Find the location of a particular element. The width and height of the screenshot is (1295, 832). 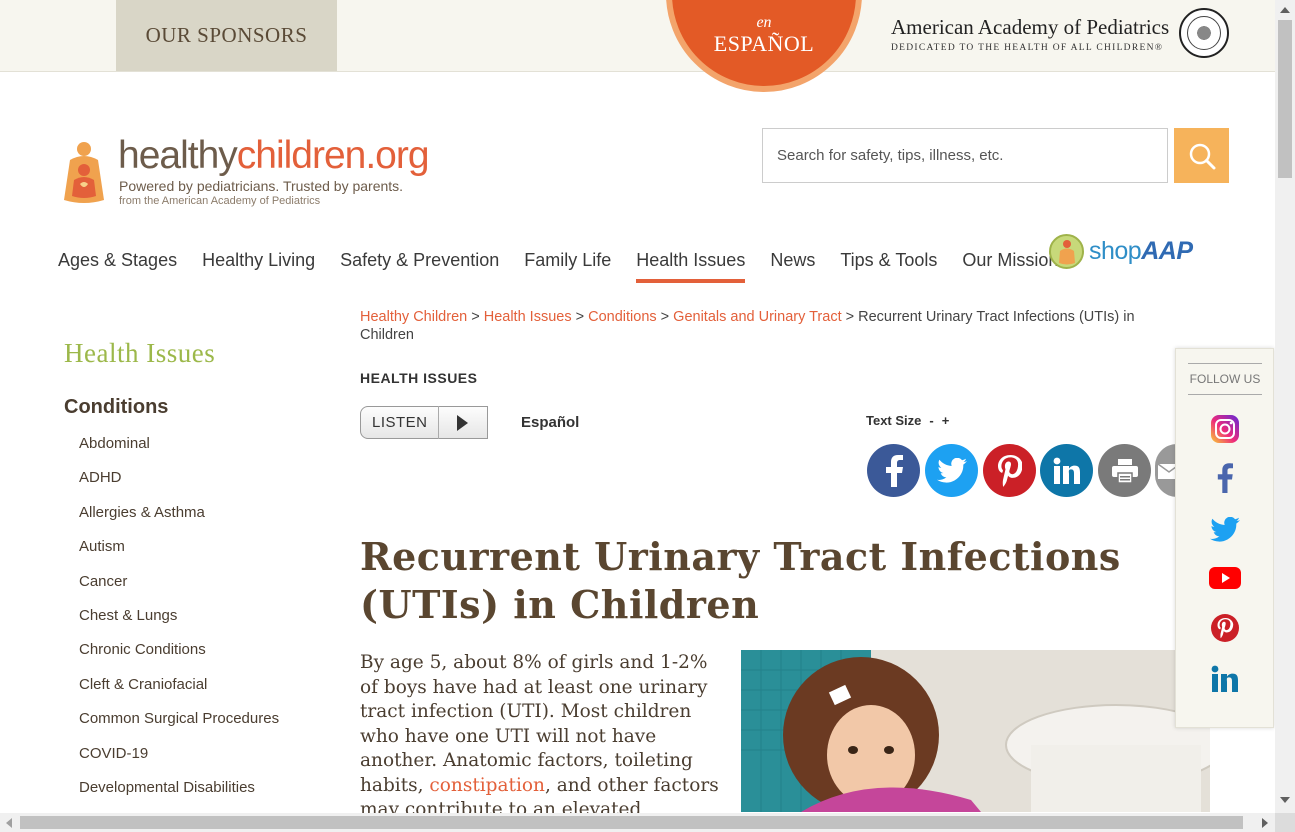

nav-health-issues: Health Issues is located at coordinates (691, 266).